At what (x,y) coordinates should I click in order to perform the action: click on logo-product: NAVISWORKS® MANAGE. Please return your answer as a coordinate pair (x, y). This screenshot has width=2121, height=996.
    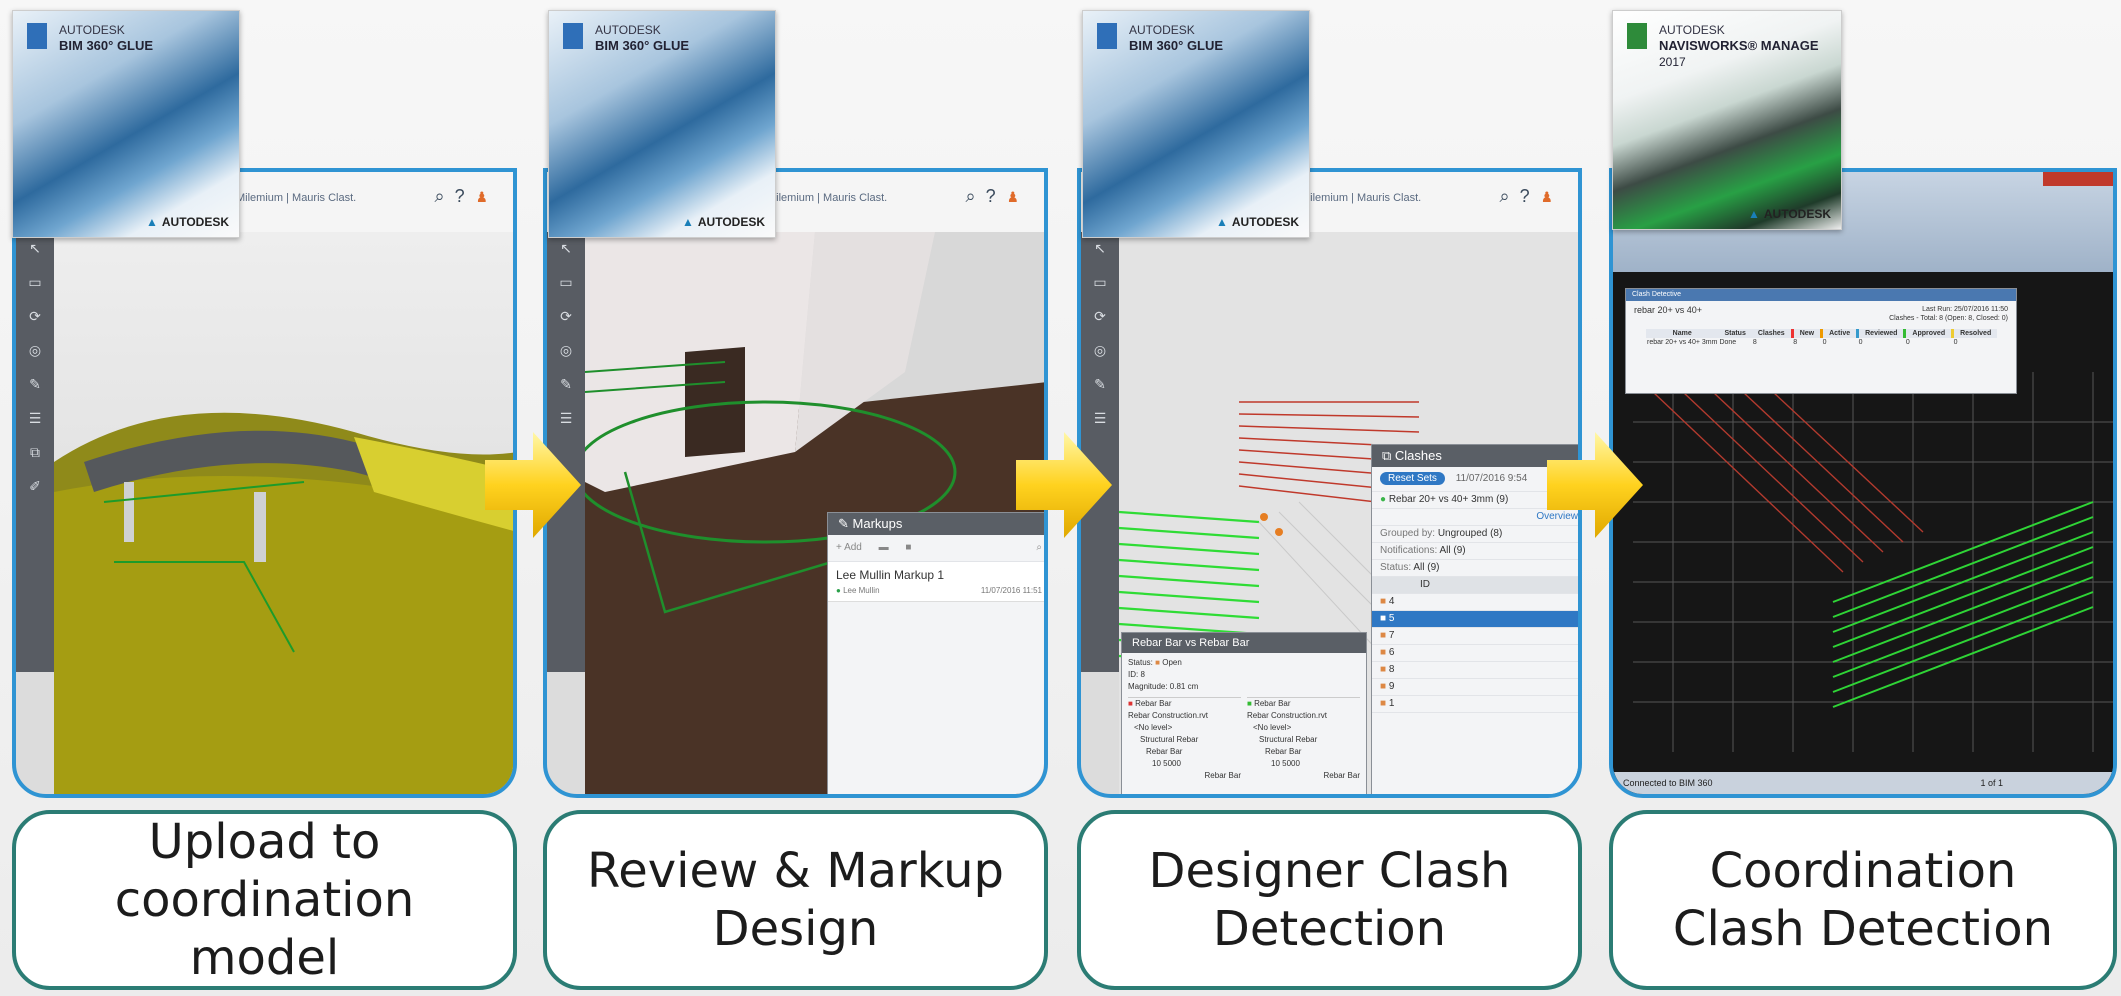
    Looking at the image, I should click on (1739, 45).